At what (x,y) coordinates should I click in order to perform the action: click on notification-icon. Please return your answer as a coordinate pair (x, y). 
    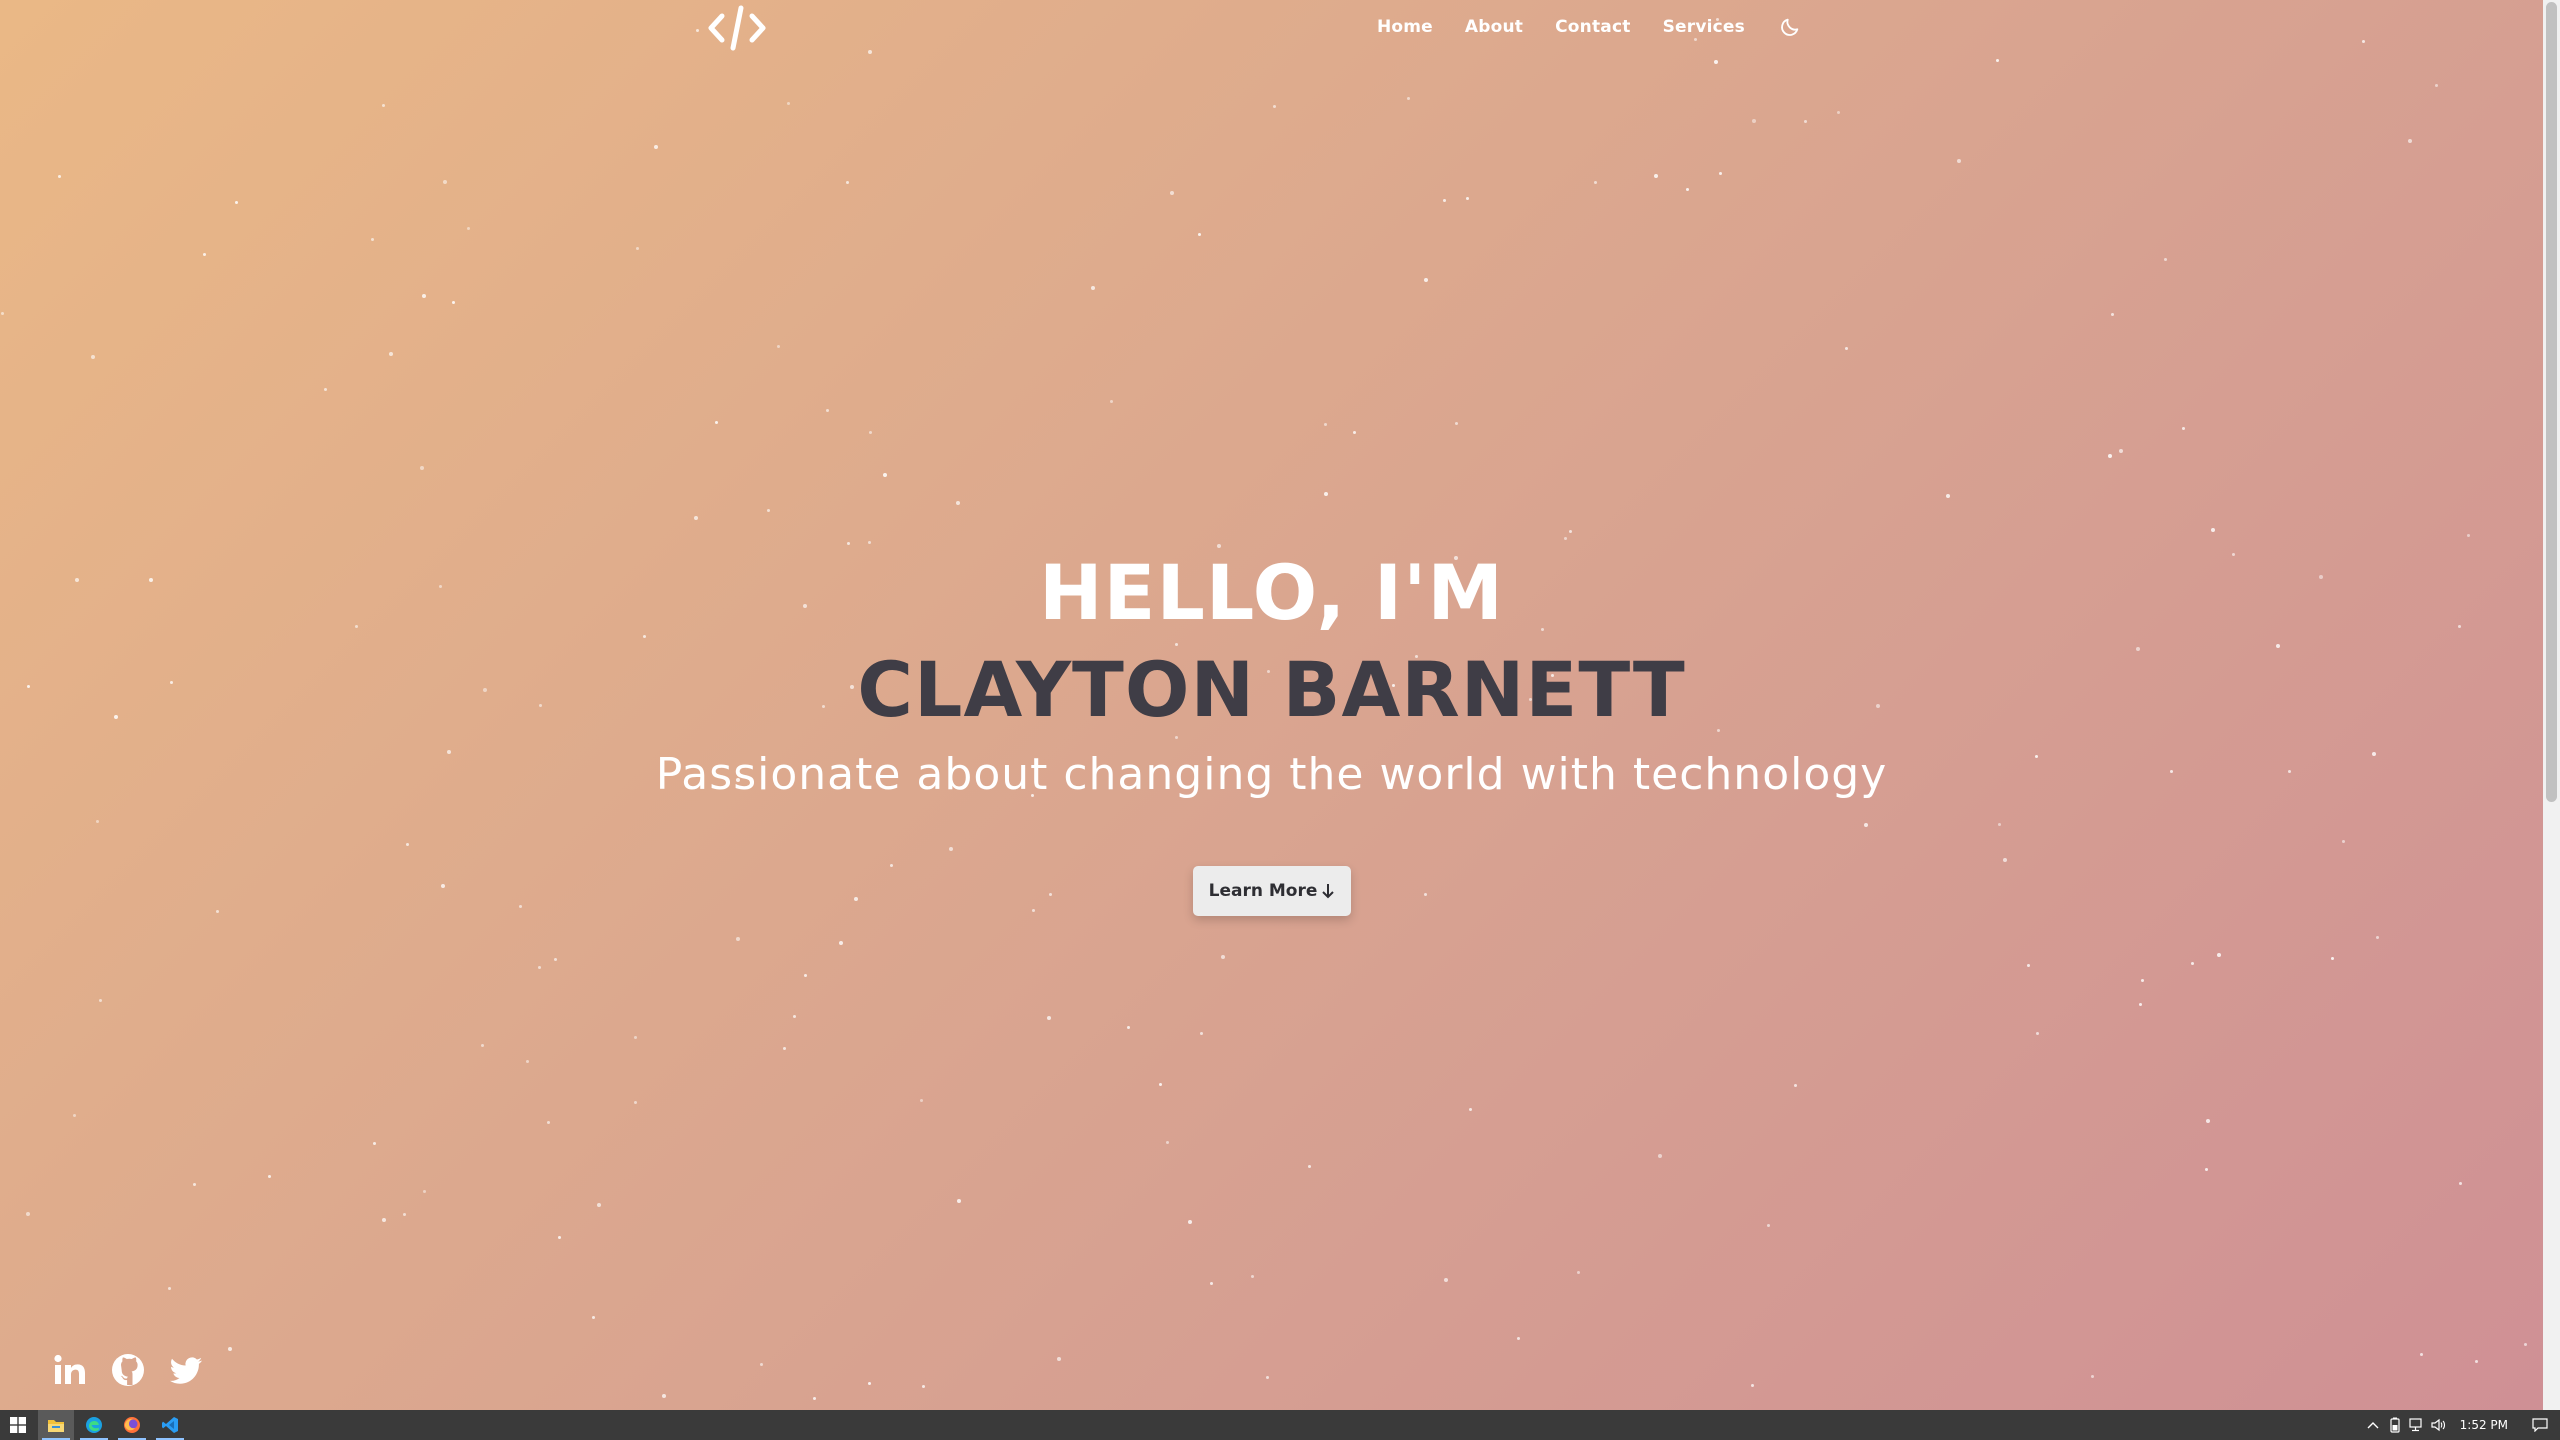
    Looking at the image, I should click on (2540, 1425).